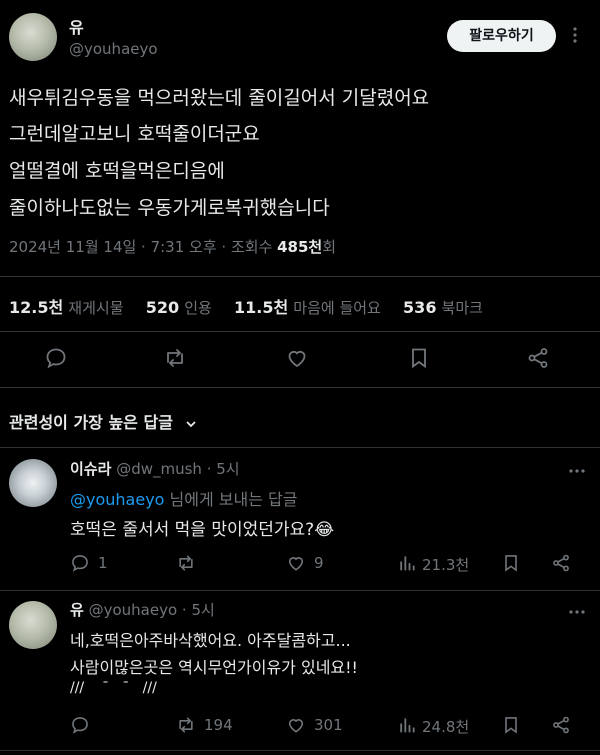  Describe the element at coordinates (159, 469) in the screenshot. I see `reply-author-handle: @dw_mush` at that location.